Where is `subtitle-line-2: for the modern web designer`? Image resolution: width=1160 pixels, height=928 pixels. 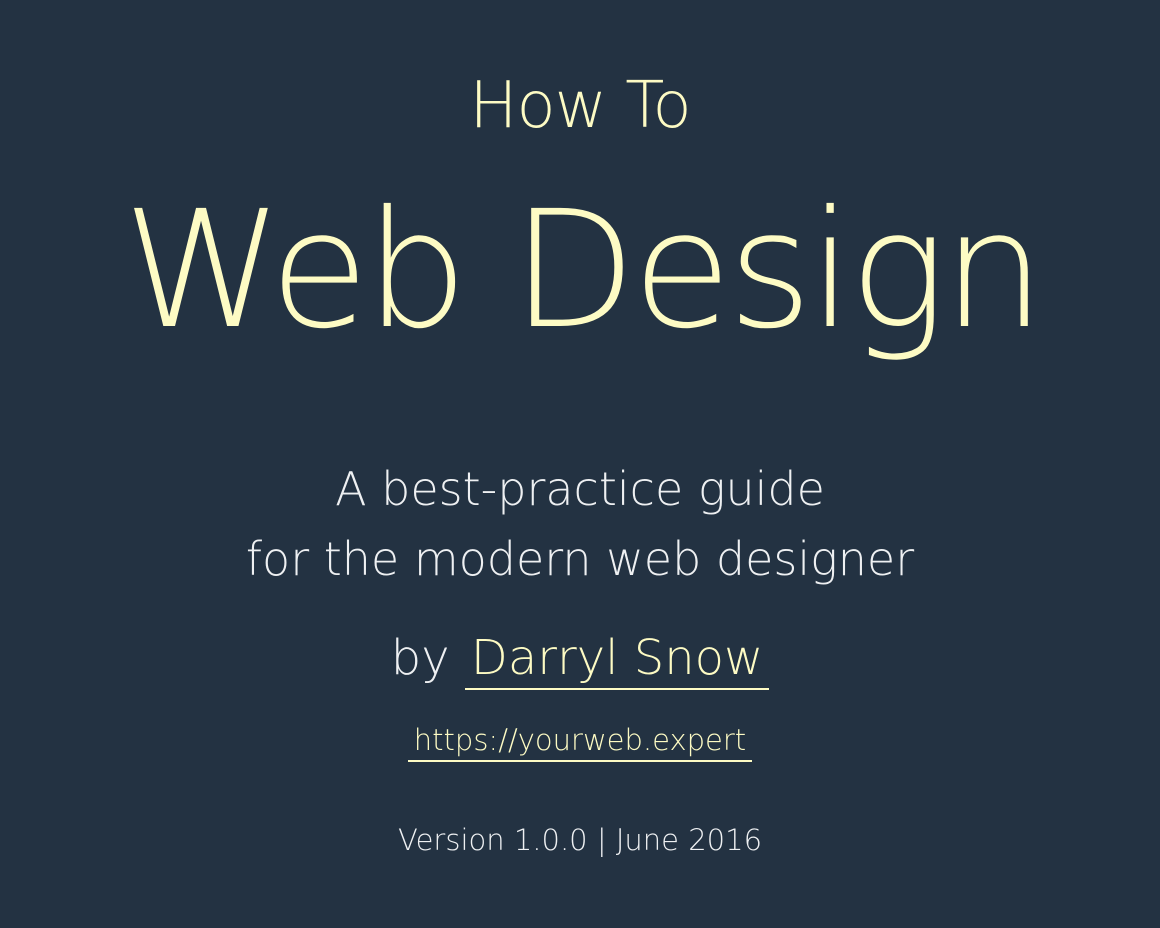
subtitle-line-2: for the modern web designer is located at coordinates (580, 559).